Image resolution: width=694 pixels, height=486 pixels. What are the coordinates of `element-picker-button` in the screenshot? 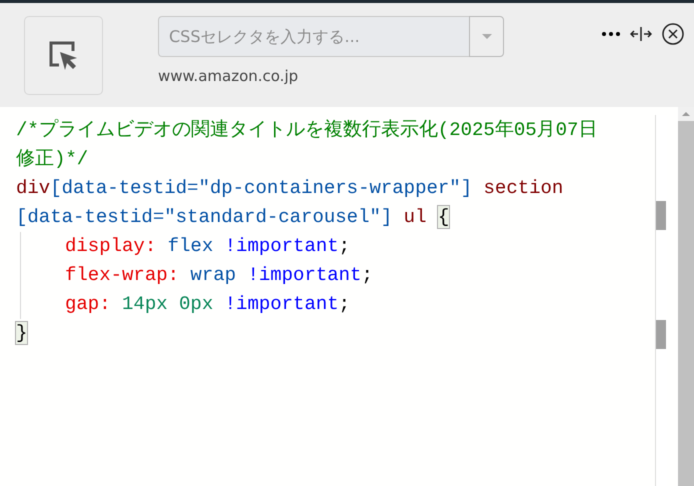 It's located at (63, 55).